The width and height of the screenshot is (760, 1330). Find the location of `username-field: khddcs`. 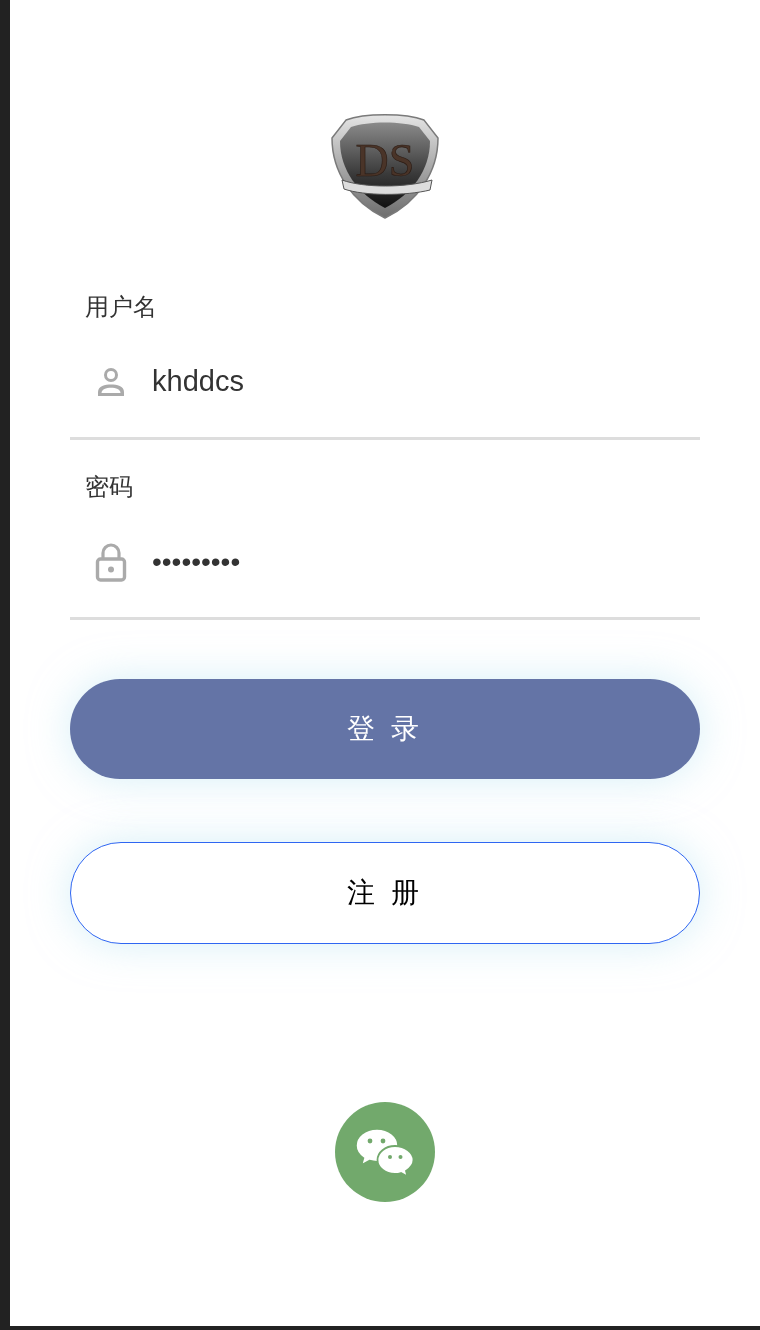

username-field: khddcs is located at coordinates (421, 382).